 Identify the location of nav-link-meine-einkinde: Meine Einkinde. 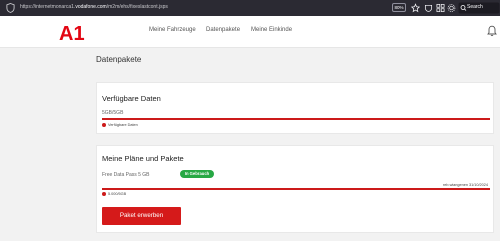
(271, 30).